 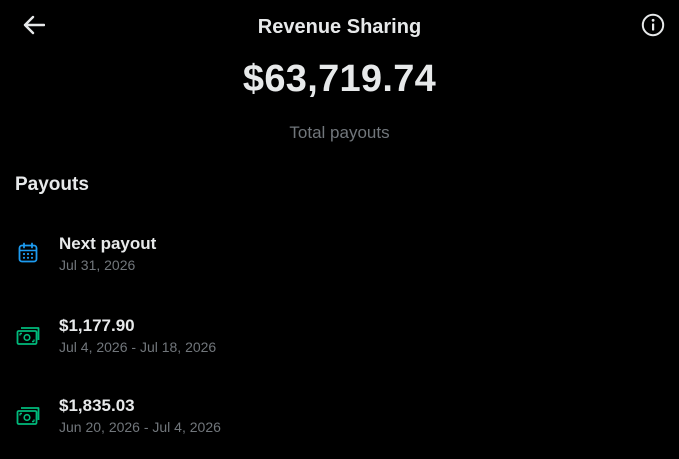 What do you see at coordinates (140, 427) in the screenshot?
I see `payout-date-range: Jun 20, 2026 - Jul 4, 2026` at bounding box center [140, 427].